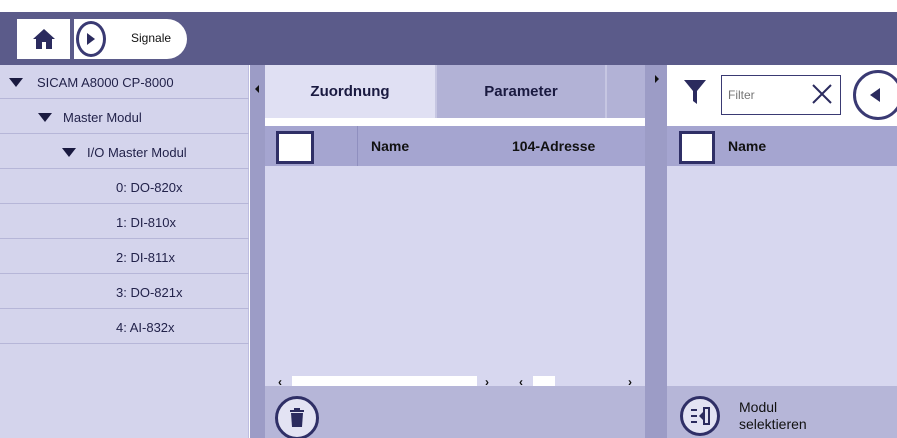 This screenshot has height=438, width=897. I want to click on collapse-panel-button, so click(875, 95).